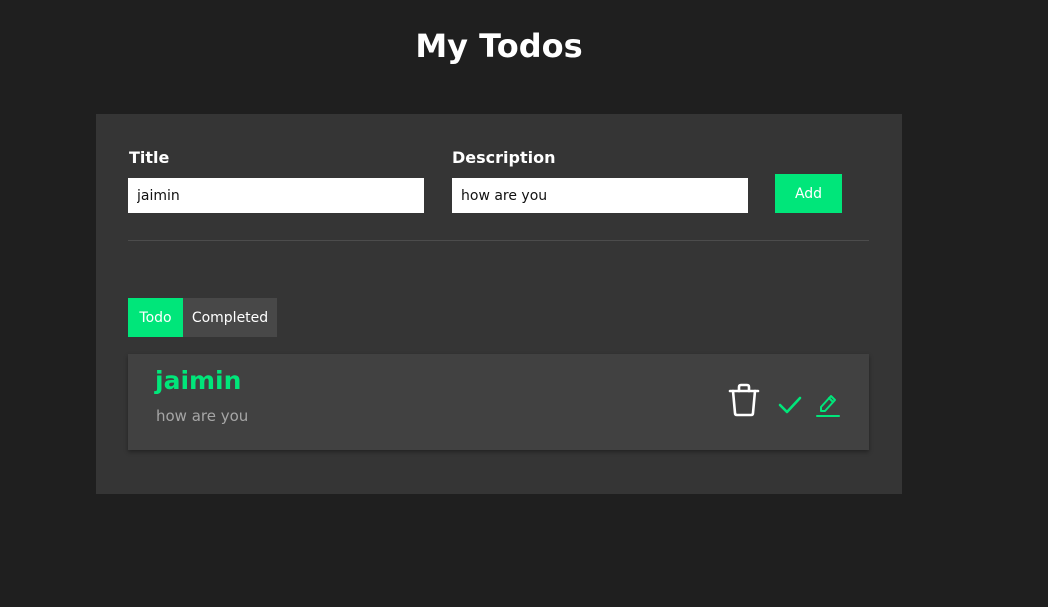 The width and height of the screenshot is (1048, 607). I want to click on description-input, so click(600, 195).